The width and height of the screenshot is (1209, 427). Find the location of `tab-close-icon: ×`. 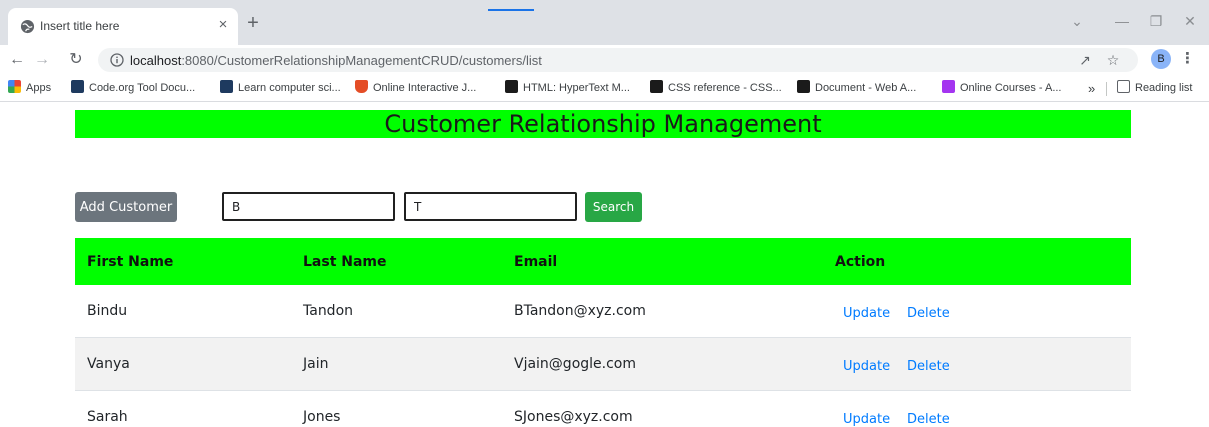

tab-close-icon: × is located at coordinates (223, 25).